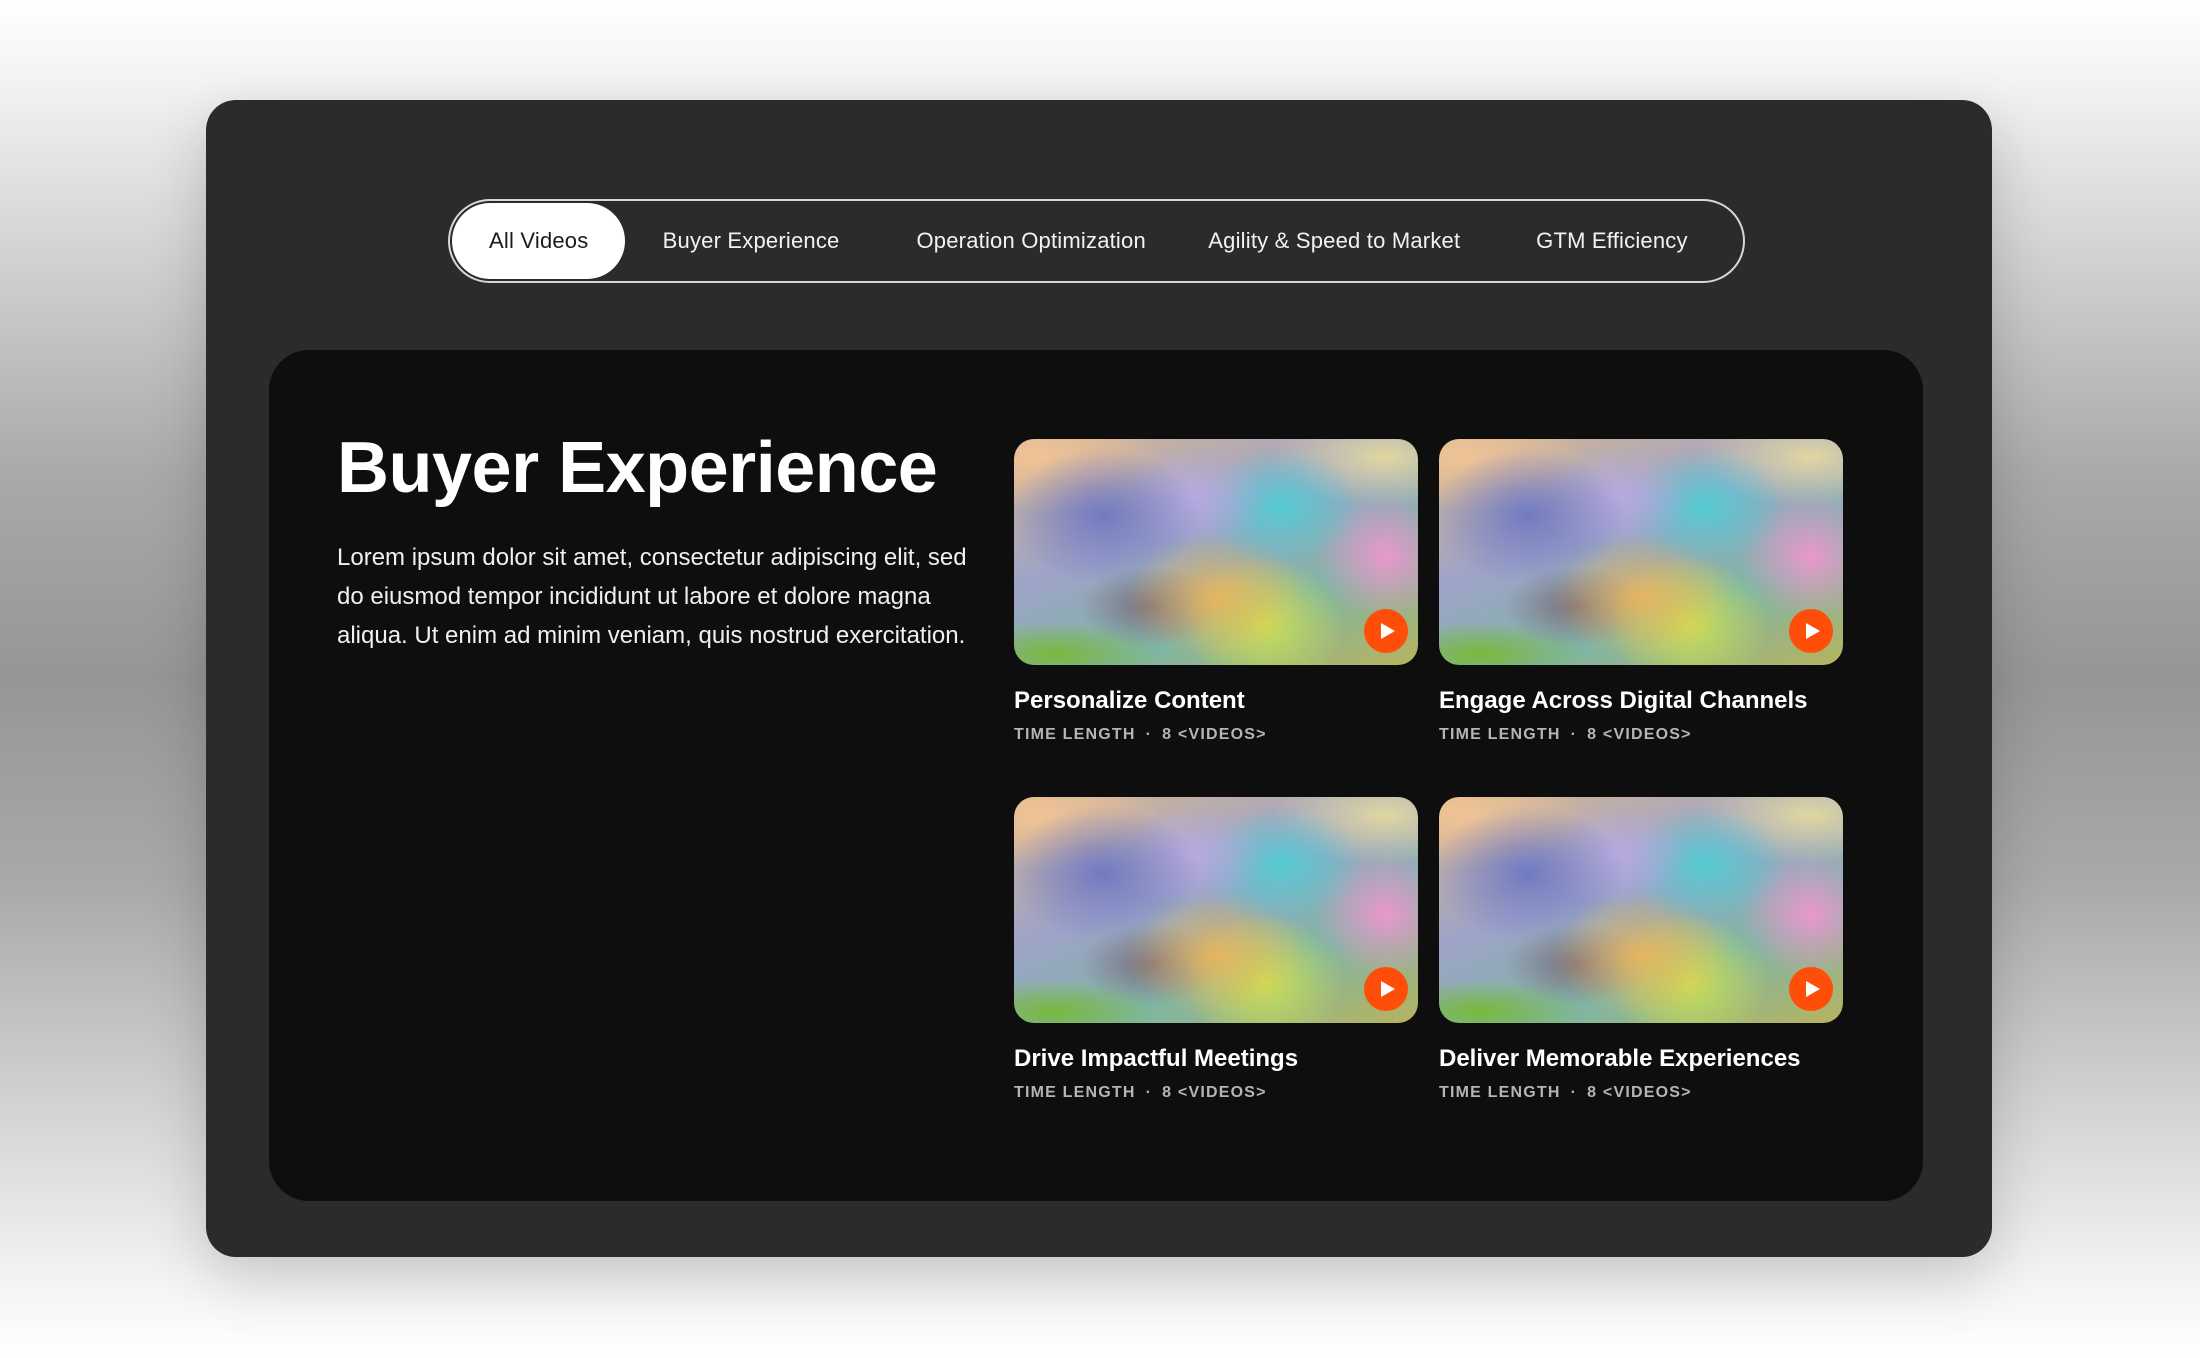  What do you see at coordinates (637, 468) in the screenshot?
I see `section-title: Buyer Experience` at bounding box center [637, 468].